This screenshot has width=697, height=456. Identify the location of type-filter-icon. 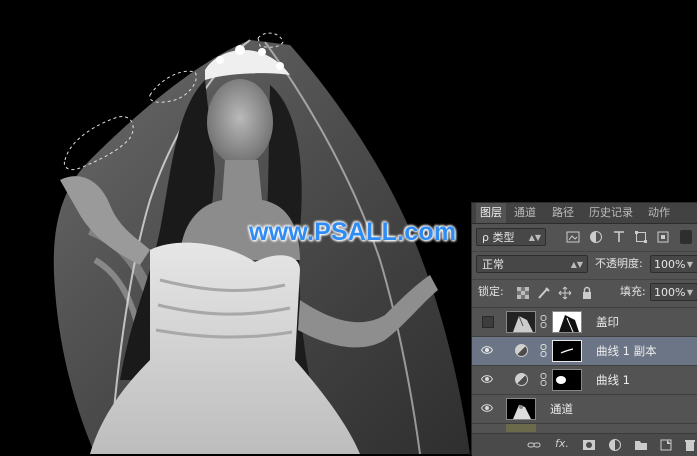
(619, 237).